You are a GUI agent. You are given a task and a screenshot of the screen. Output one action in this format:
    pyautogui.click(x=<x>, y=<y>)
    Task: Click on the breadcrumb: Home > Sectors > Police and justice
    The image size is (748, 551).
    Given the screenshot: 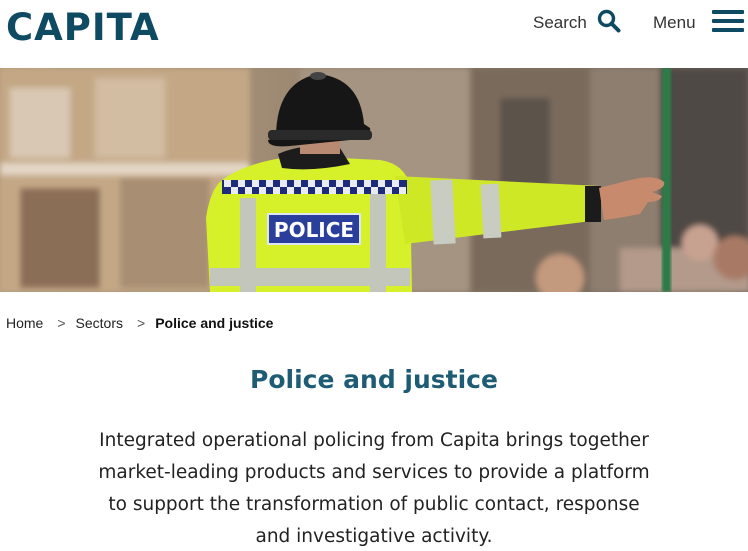 What is the action you would take?
    pyautogui.click(x=139, y=323)
    